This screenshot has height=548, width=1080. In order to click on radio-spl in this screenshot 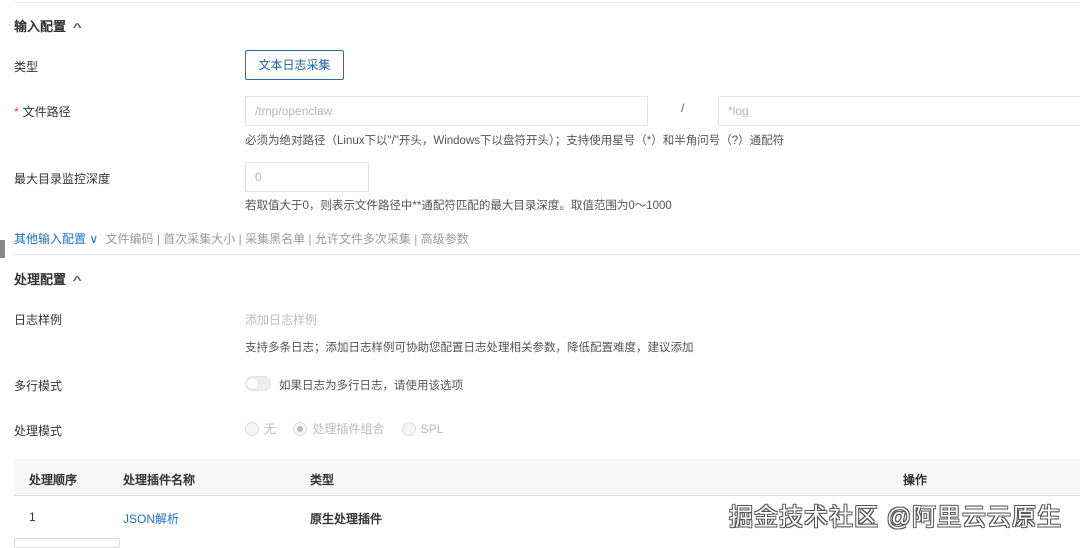, I will do `click(408, 428)`.